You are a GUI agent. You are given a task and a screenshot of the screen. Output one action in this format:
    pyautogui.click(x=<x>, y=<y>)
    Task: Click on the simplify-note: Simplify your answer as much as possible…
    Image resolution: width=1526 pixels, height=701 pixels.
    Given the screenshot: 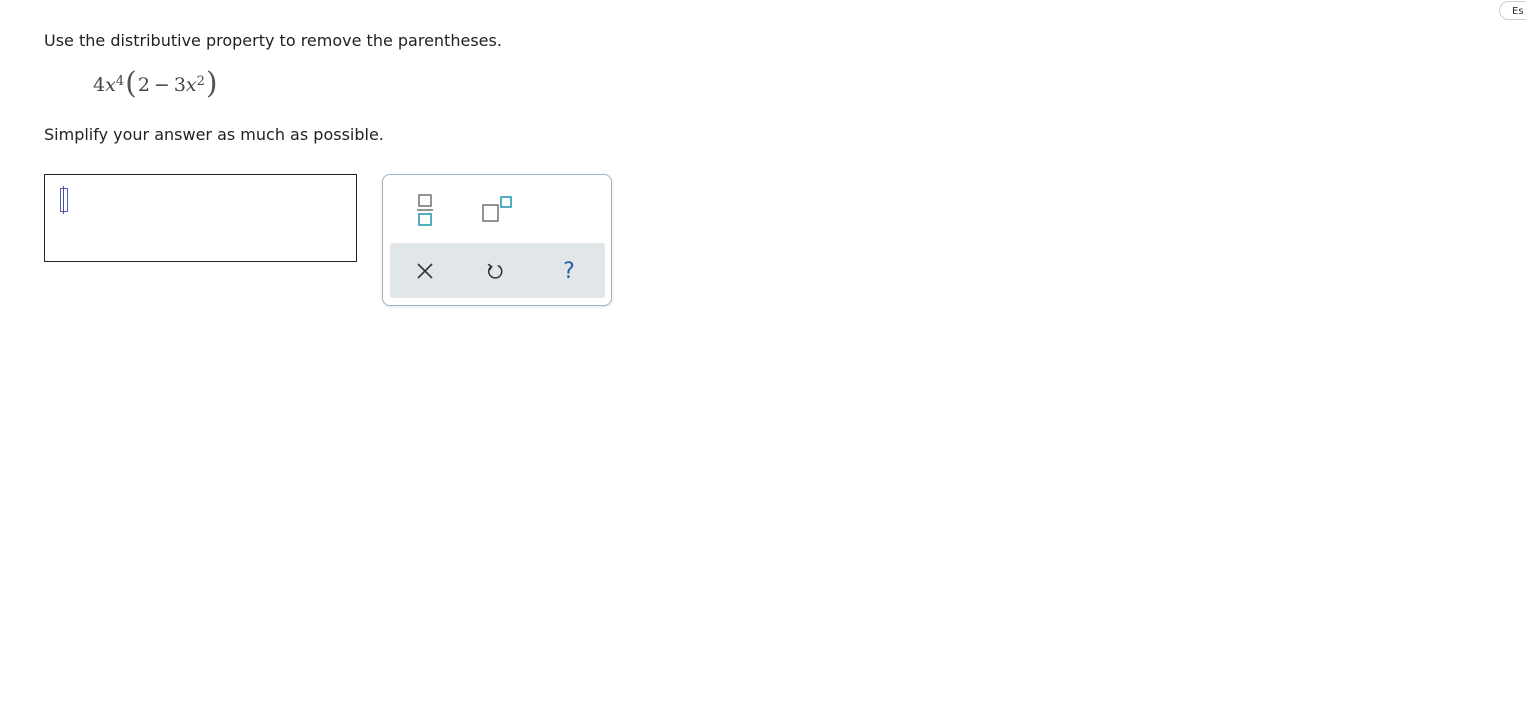 What is the action you would take?
    pyautogui.click(x=214, y=134)
    